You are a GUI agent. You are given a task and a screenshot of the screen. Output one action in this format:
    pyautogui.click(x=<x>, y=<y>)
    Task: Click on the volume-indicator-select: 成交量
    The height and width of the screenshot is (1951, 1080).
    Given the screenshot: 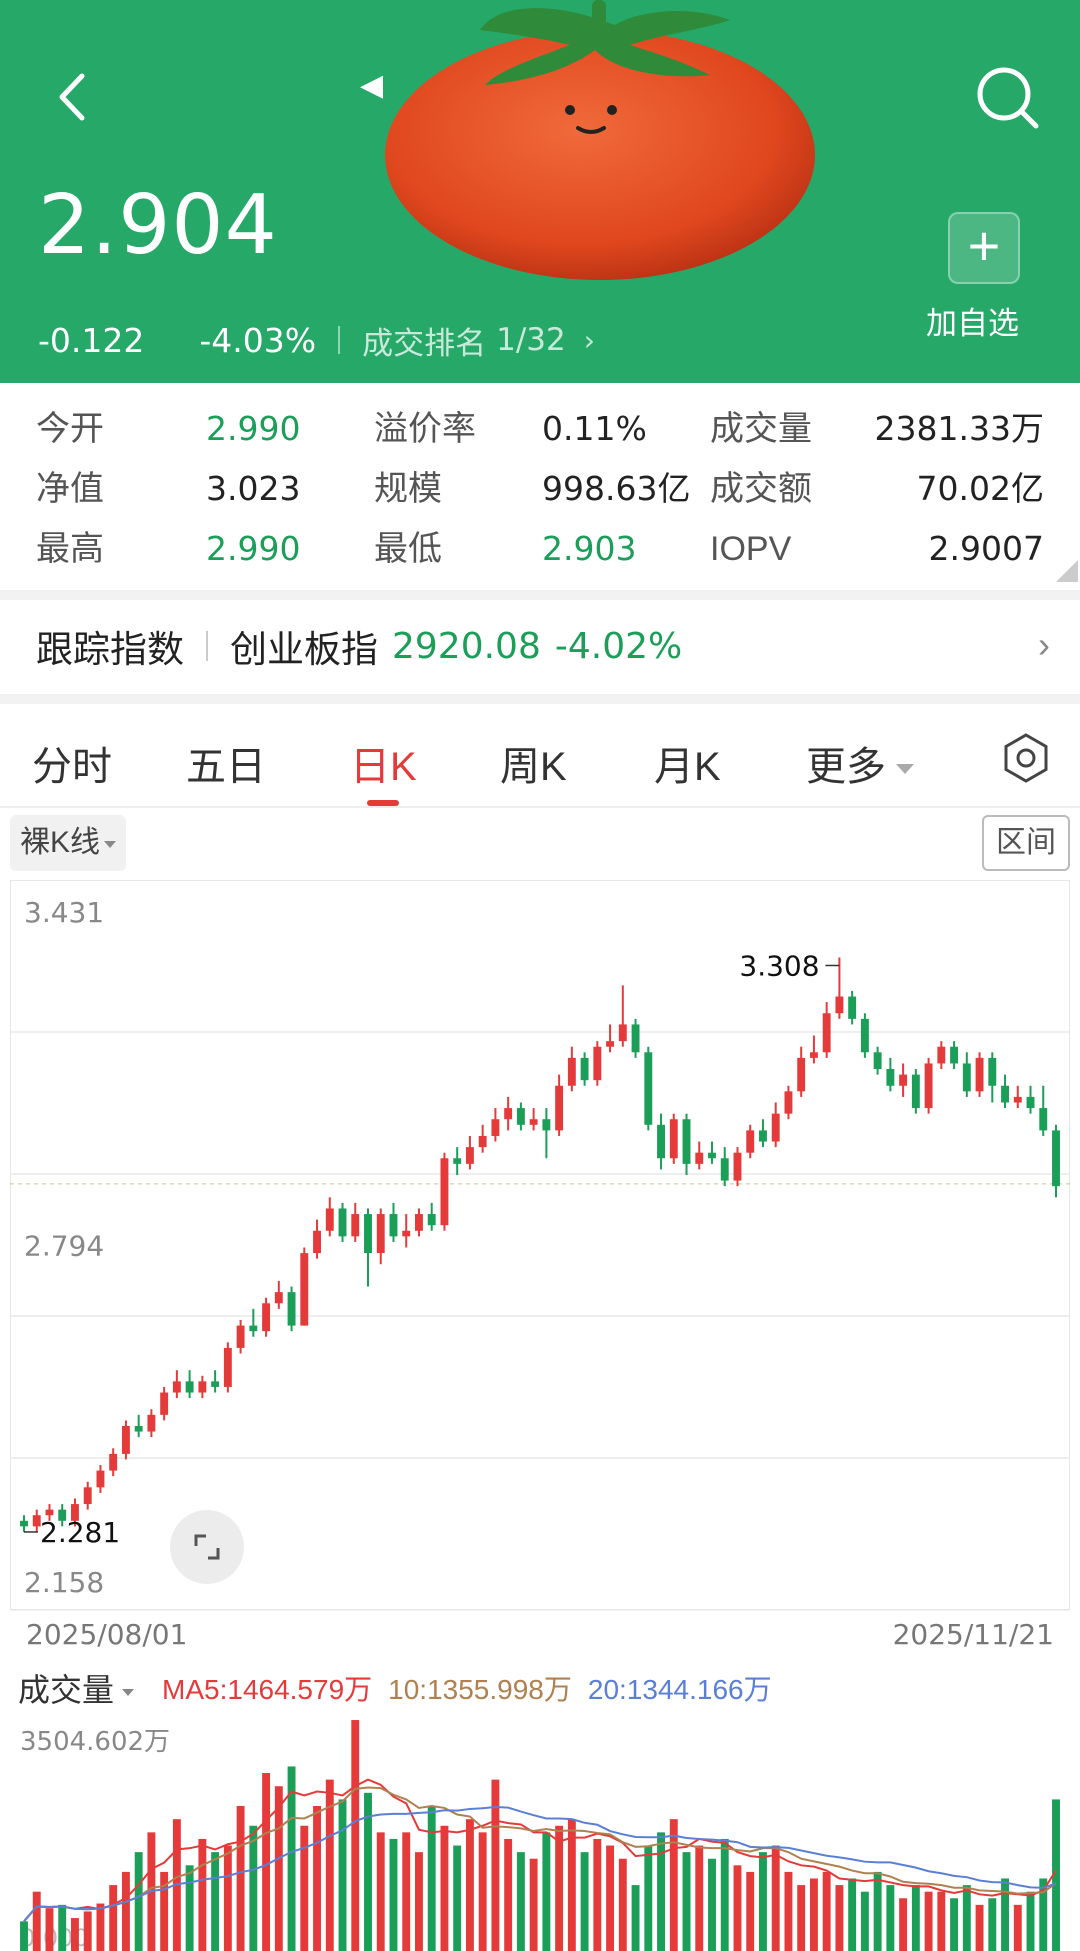 What is the action you would take?
    pyautogui.click(x=90, y=1688)
    